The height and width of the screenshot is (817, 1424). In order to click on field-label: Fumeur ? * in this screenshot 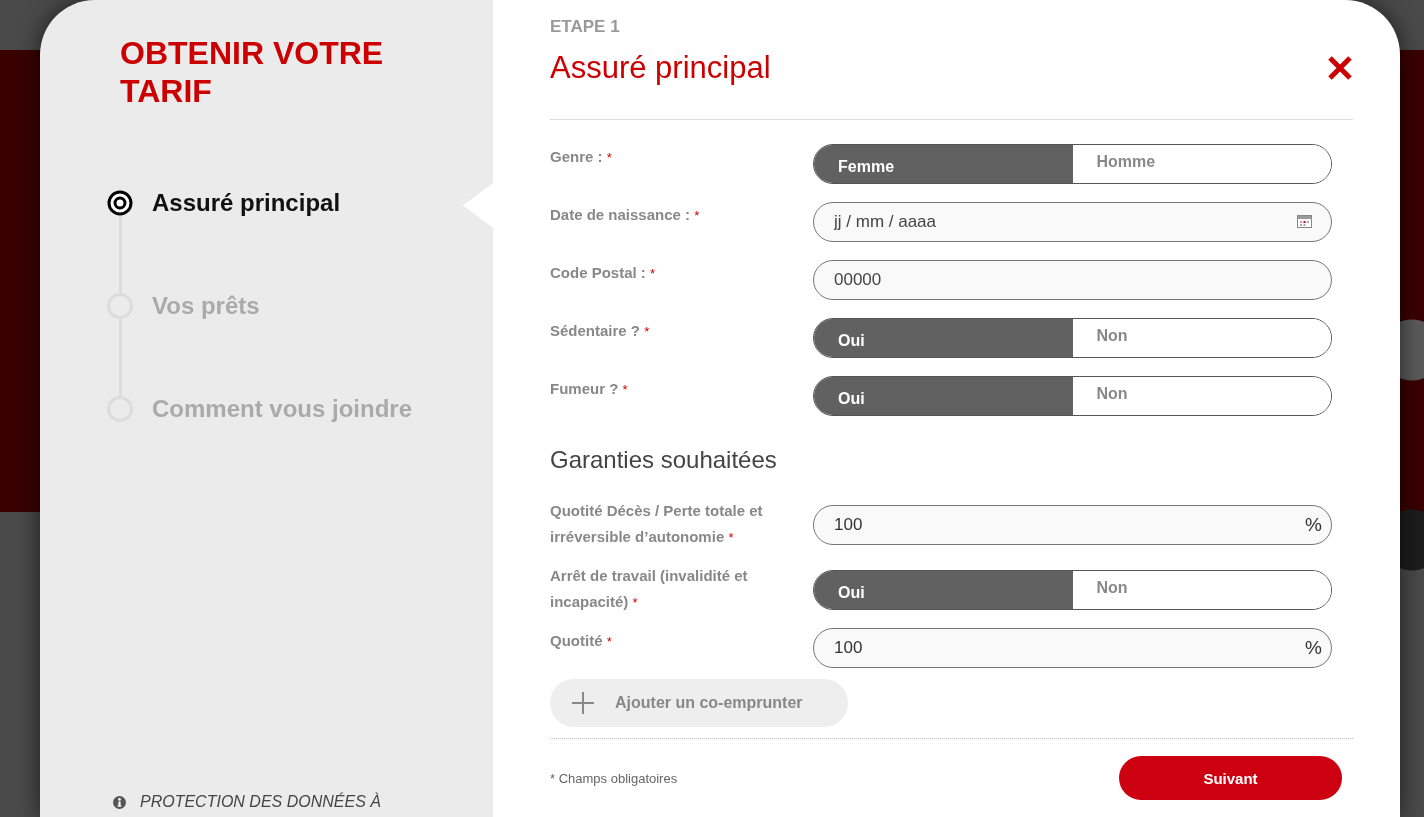, I will do `click(589, 389)`.